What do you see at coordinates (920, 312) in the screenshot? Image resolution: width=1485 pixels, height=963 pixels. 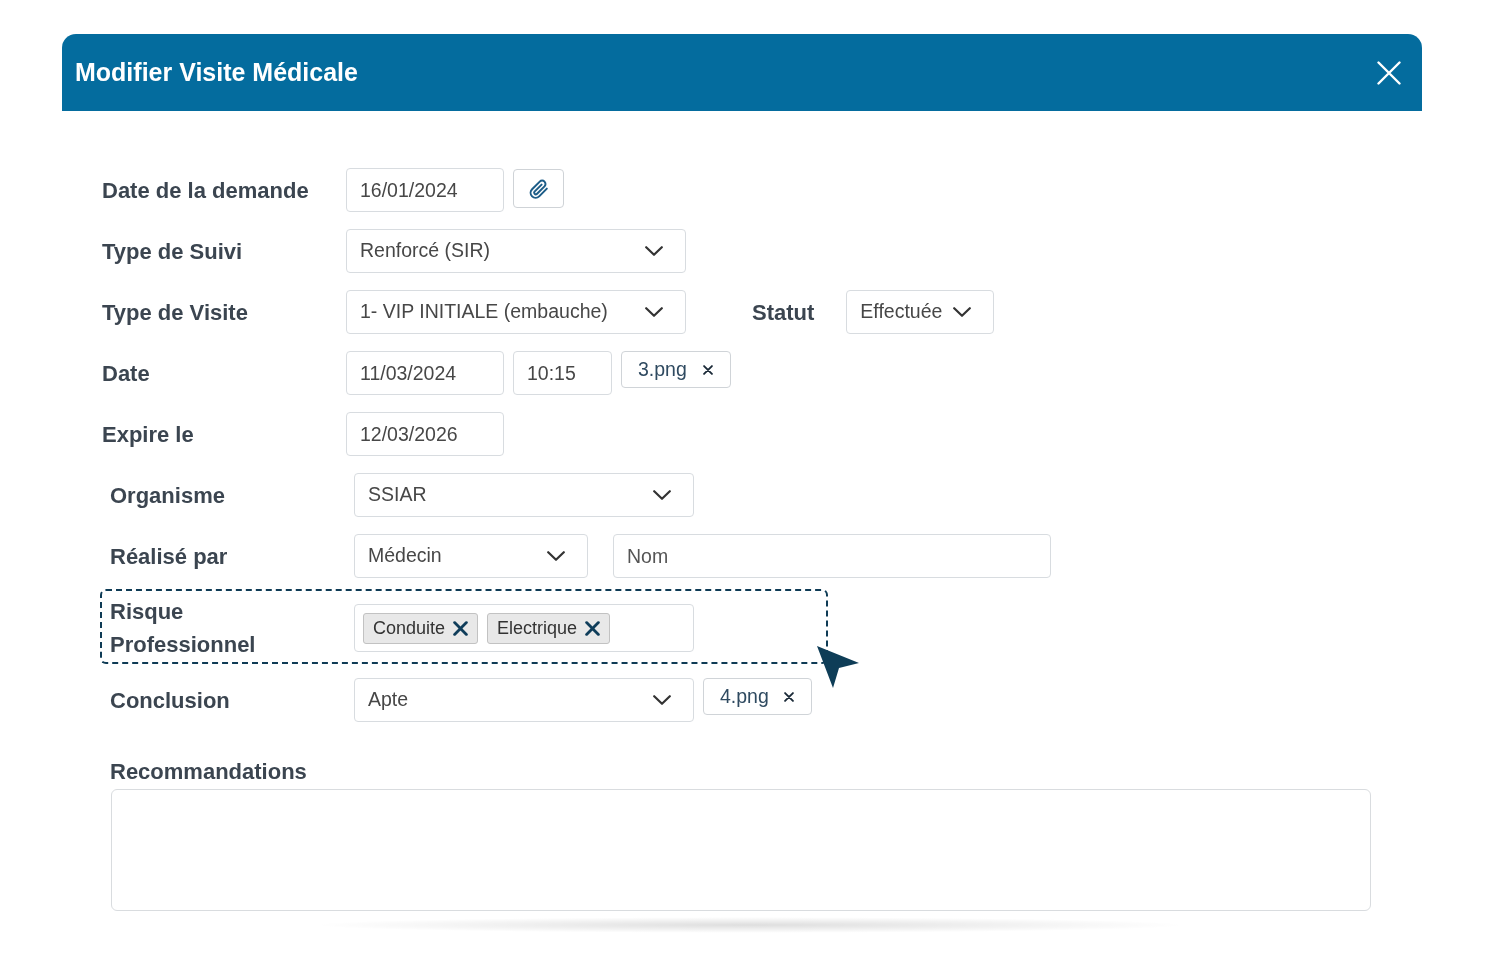 I see `dropdown-select: Effectuée` at bounding box center [920, 312].